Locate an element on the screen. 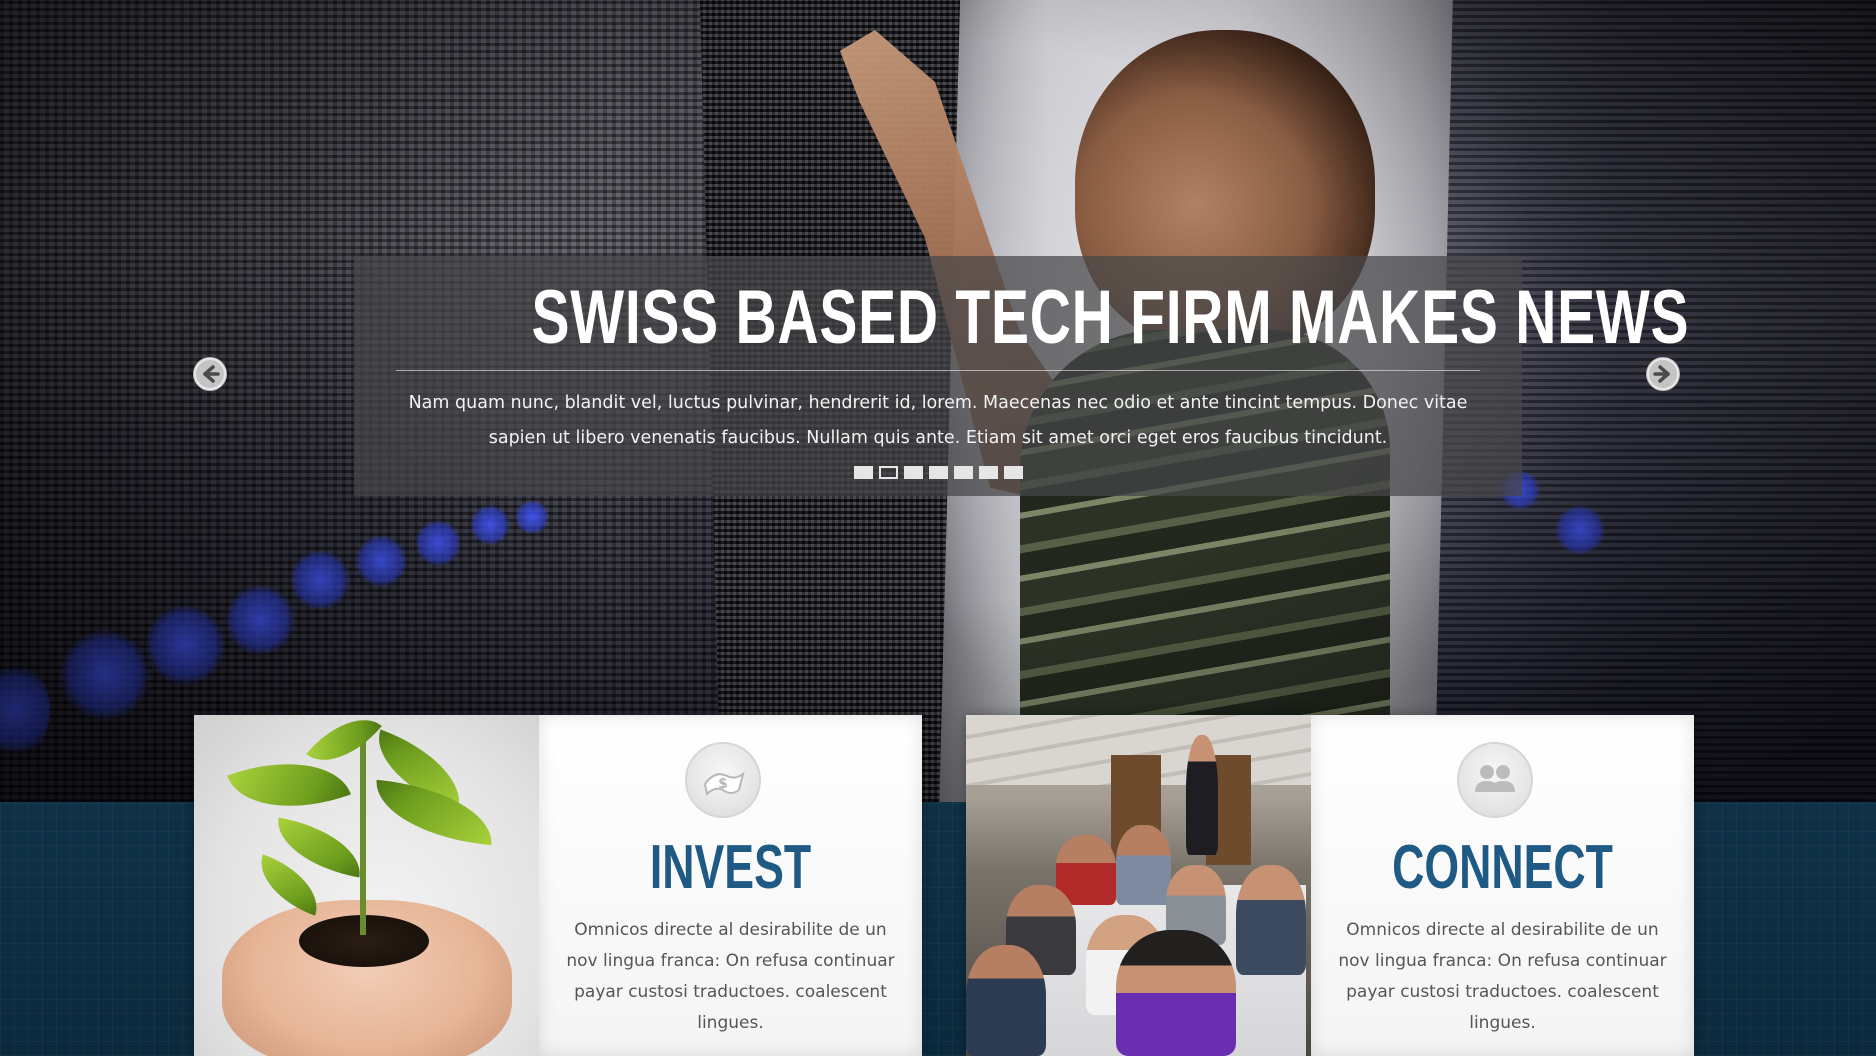  money-flag-icon: $ is located at coordinates (723, 780).